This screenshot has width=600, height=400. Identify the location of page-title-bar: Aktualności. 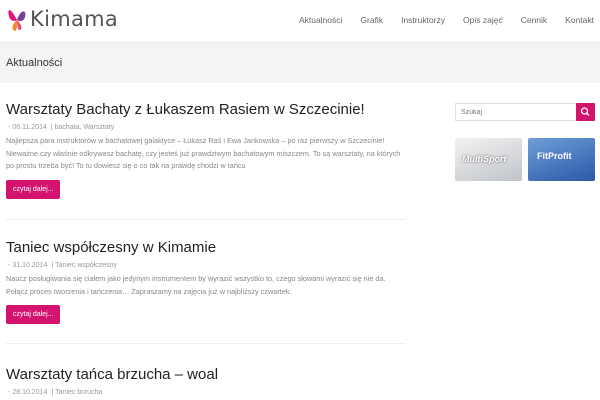
(300, 62).